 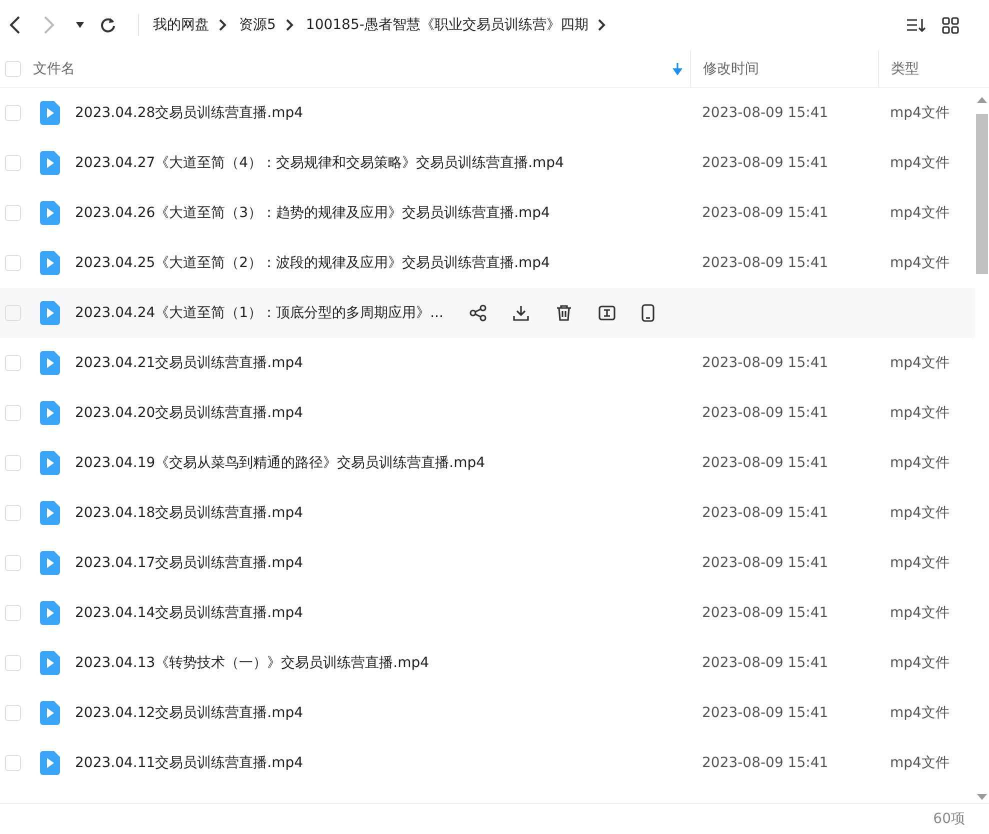 I want to click on file-name: 2023.04.17交易员训练营直播.mp4, so click(x=189, y=563).